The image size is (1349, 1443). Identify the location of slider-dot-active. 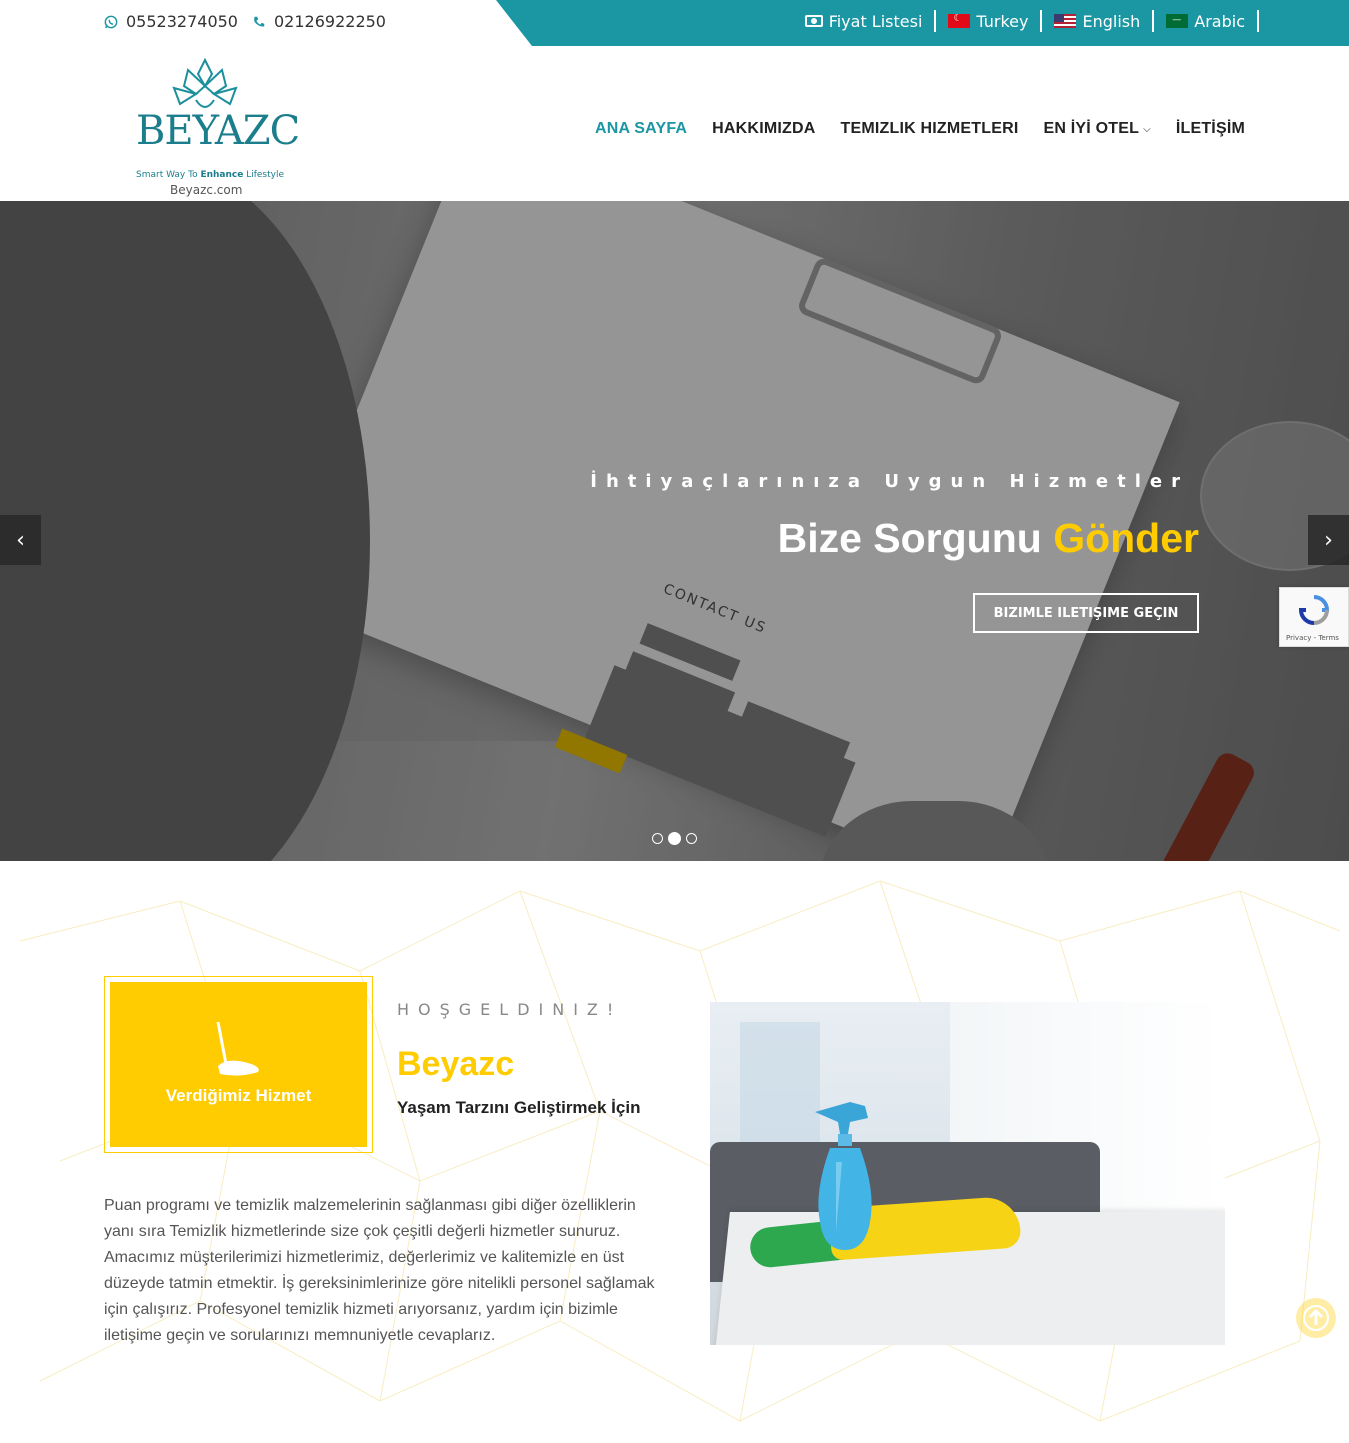
(674, 838).